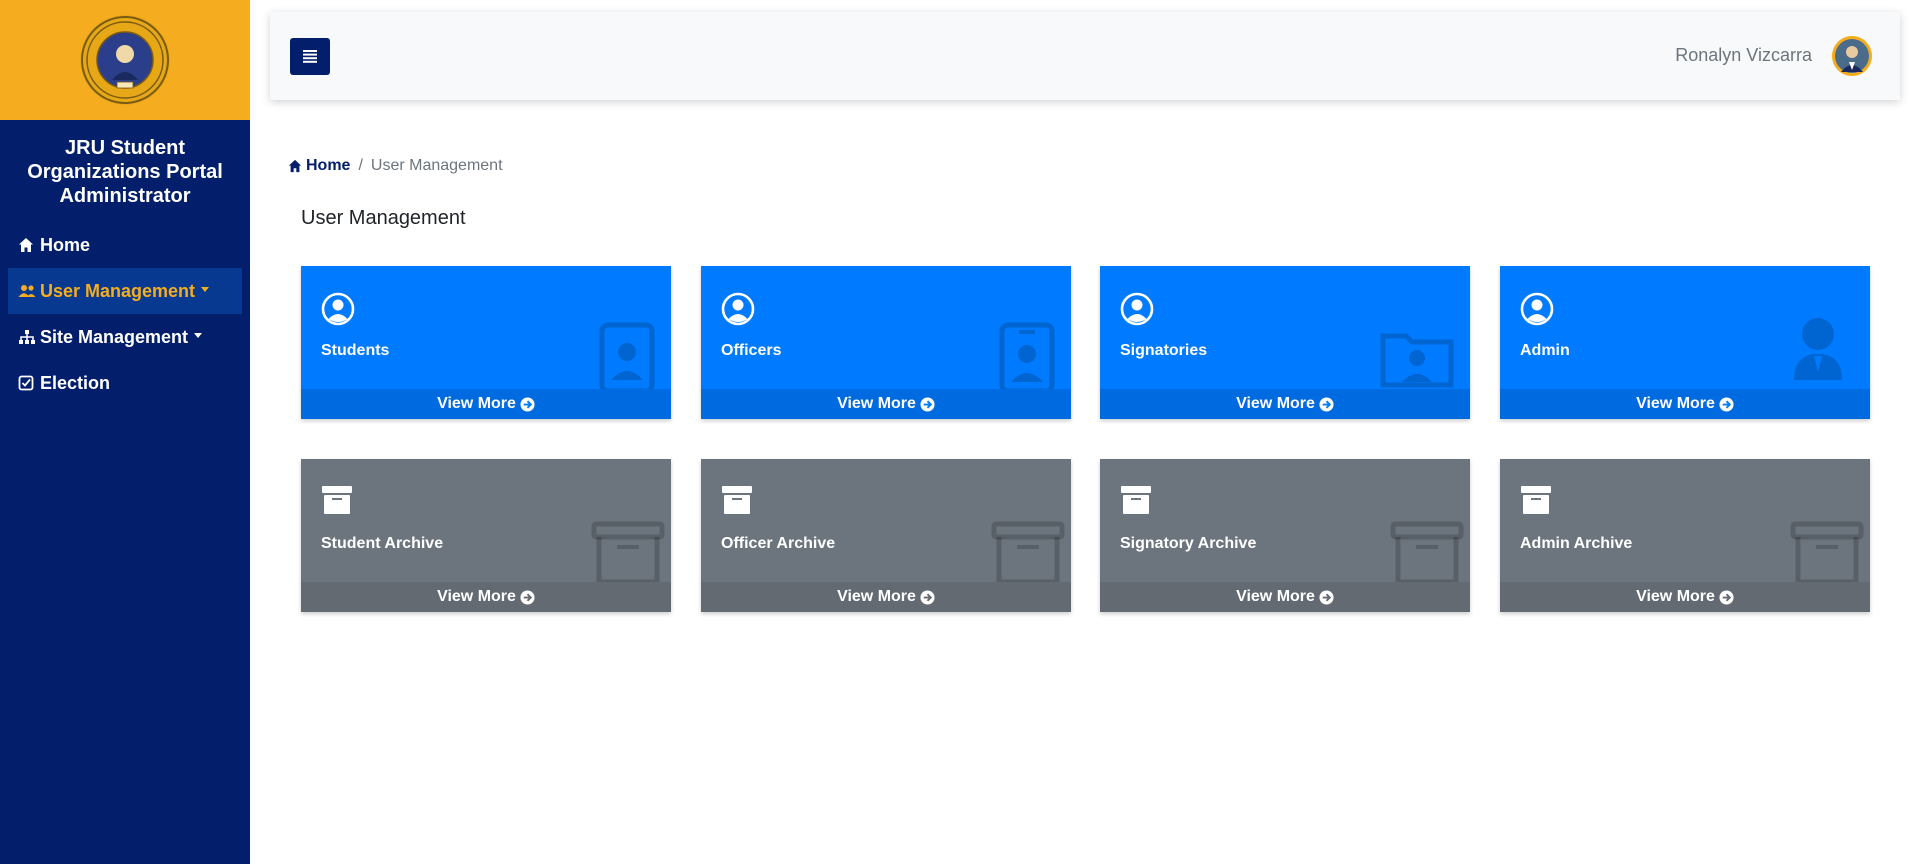 The width and height of the screenshot is (1920, 864). I want to click on sidebar-item-label: Election, so click(75, 382).